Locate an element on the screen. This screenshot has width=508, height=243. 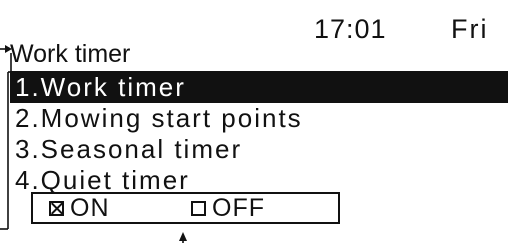
checked-box-icon is located at coordinates (56, 208).